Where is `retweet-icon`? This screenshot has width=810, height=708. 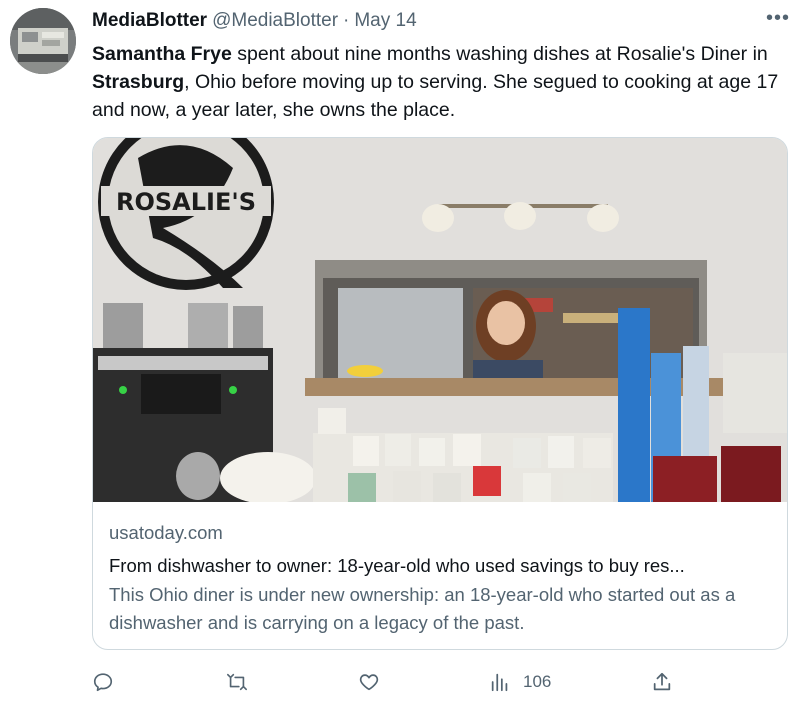 retweet-icon is located at coordinates (237, 682).